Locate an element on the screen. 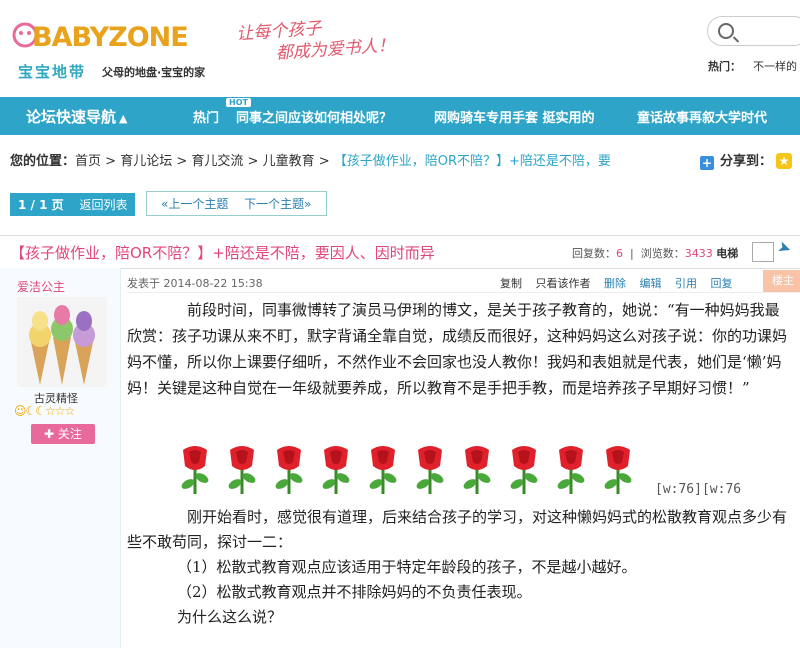 This screenshot has height=648, width=800. post-divider is located at coordinates (463, 292).